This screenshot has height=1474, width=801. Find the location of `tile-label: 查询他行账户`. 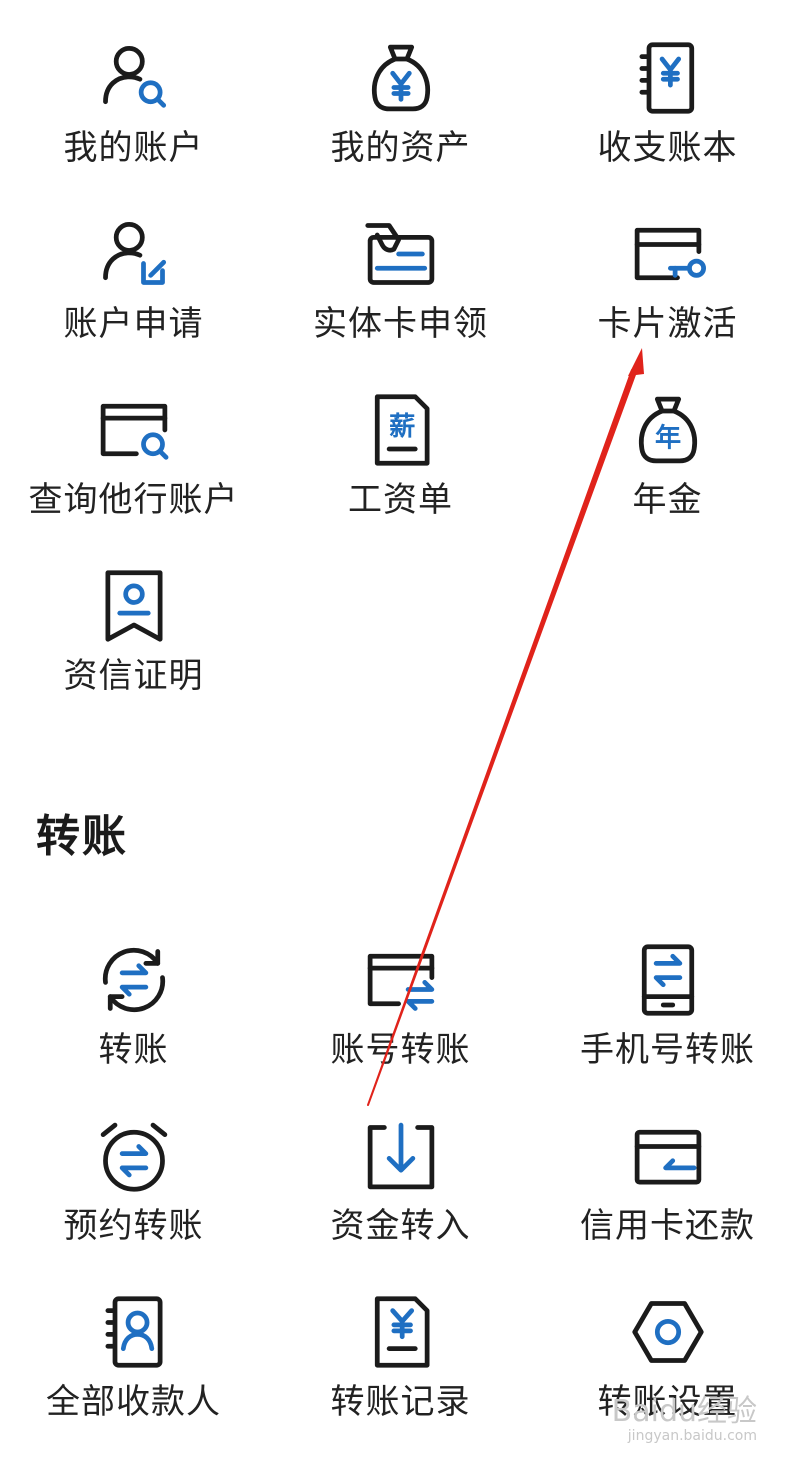

tile-label: 查询他行账户 is located at coordinates (133, 500).